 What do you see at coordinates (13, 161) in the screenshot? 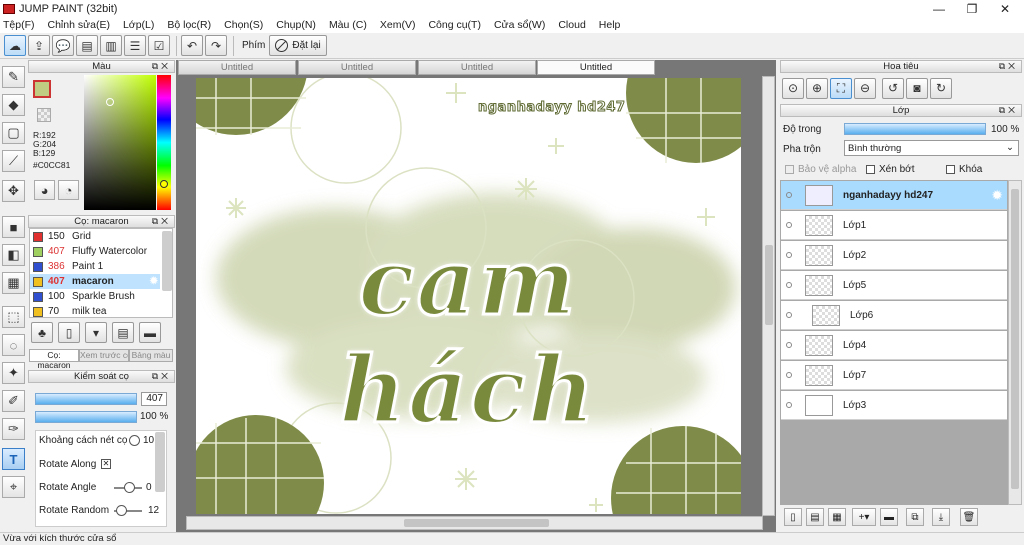
I see `line-icon: ⟋` at bounding box center [13, 161].